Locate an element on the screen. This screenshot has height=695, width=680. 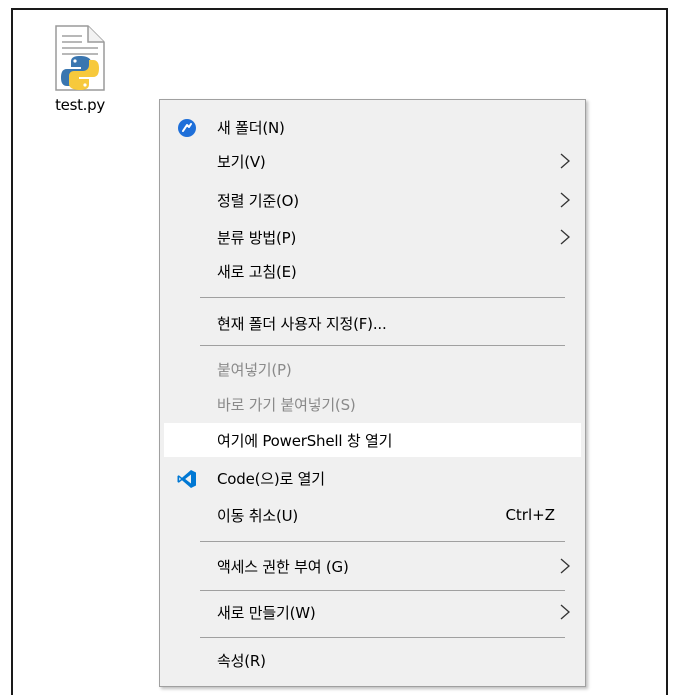
file-name-label: test.py is located at coordinates (80, 105).